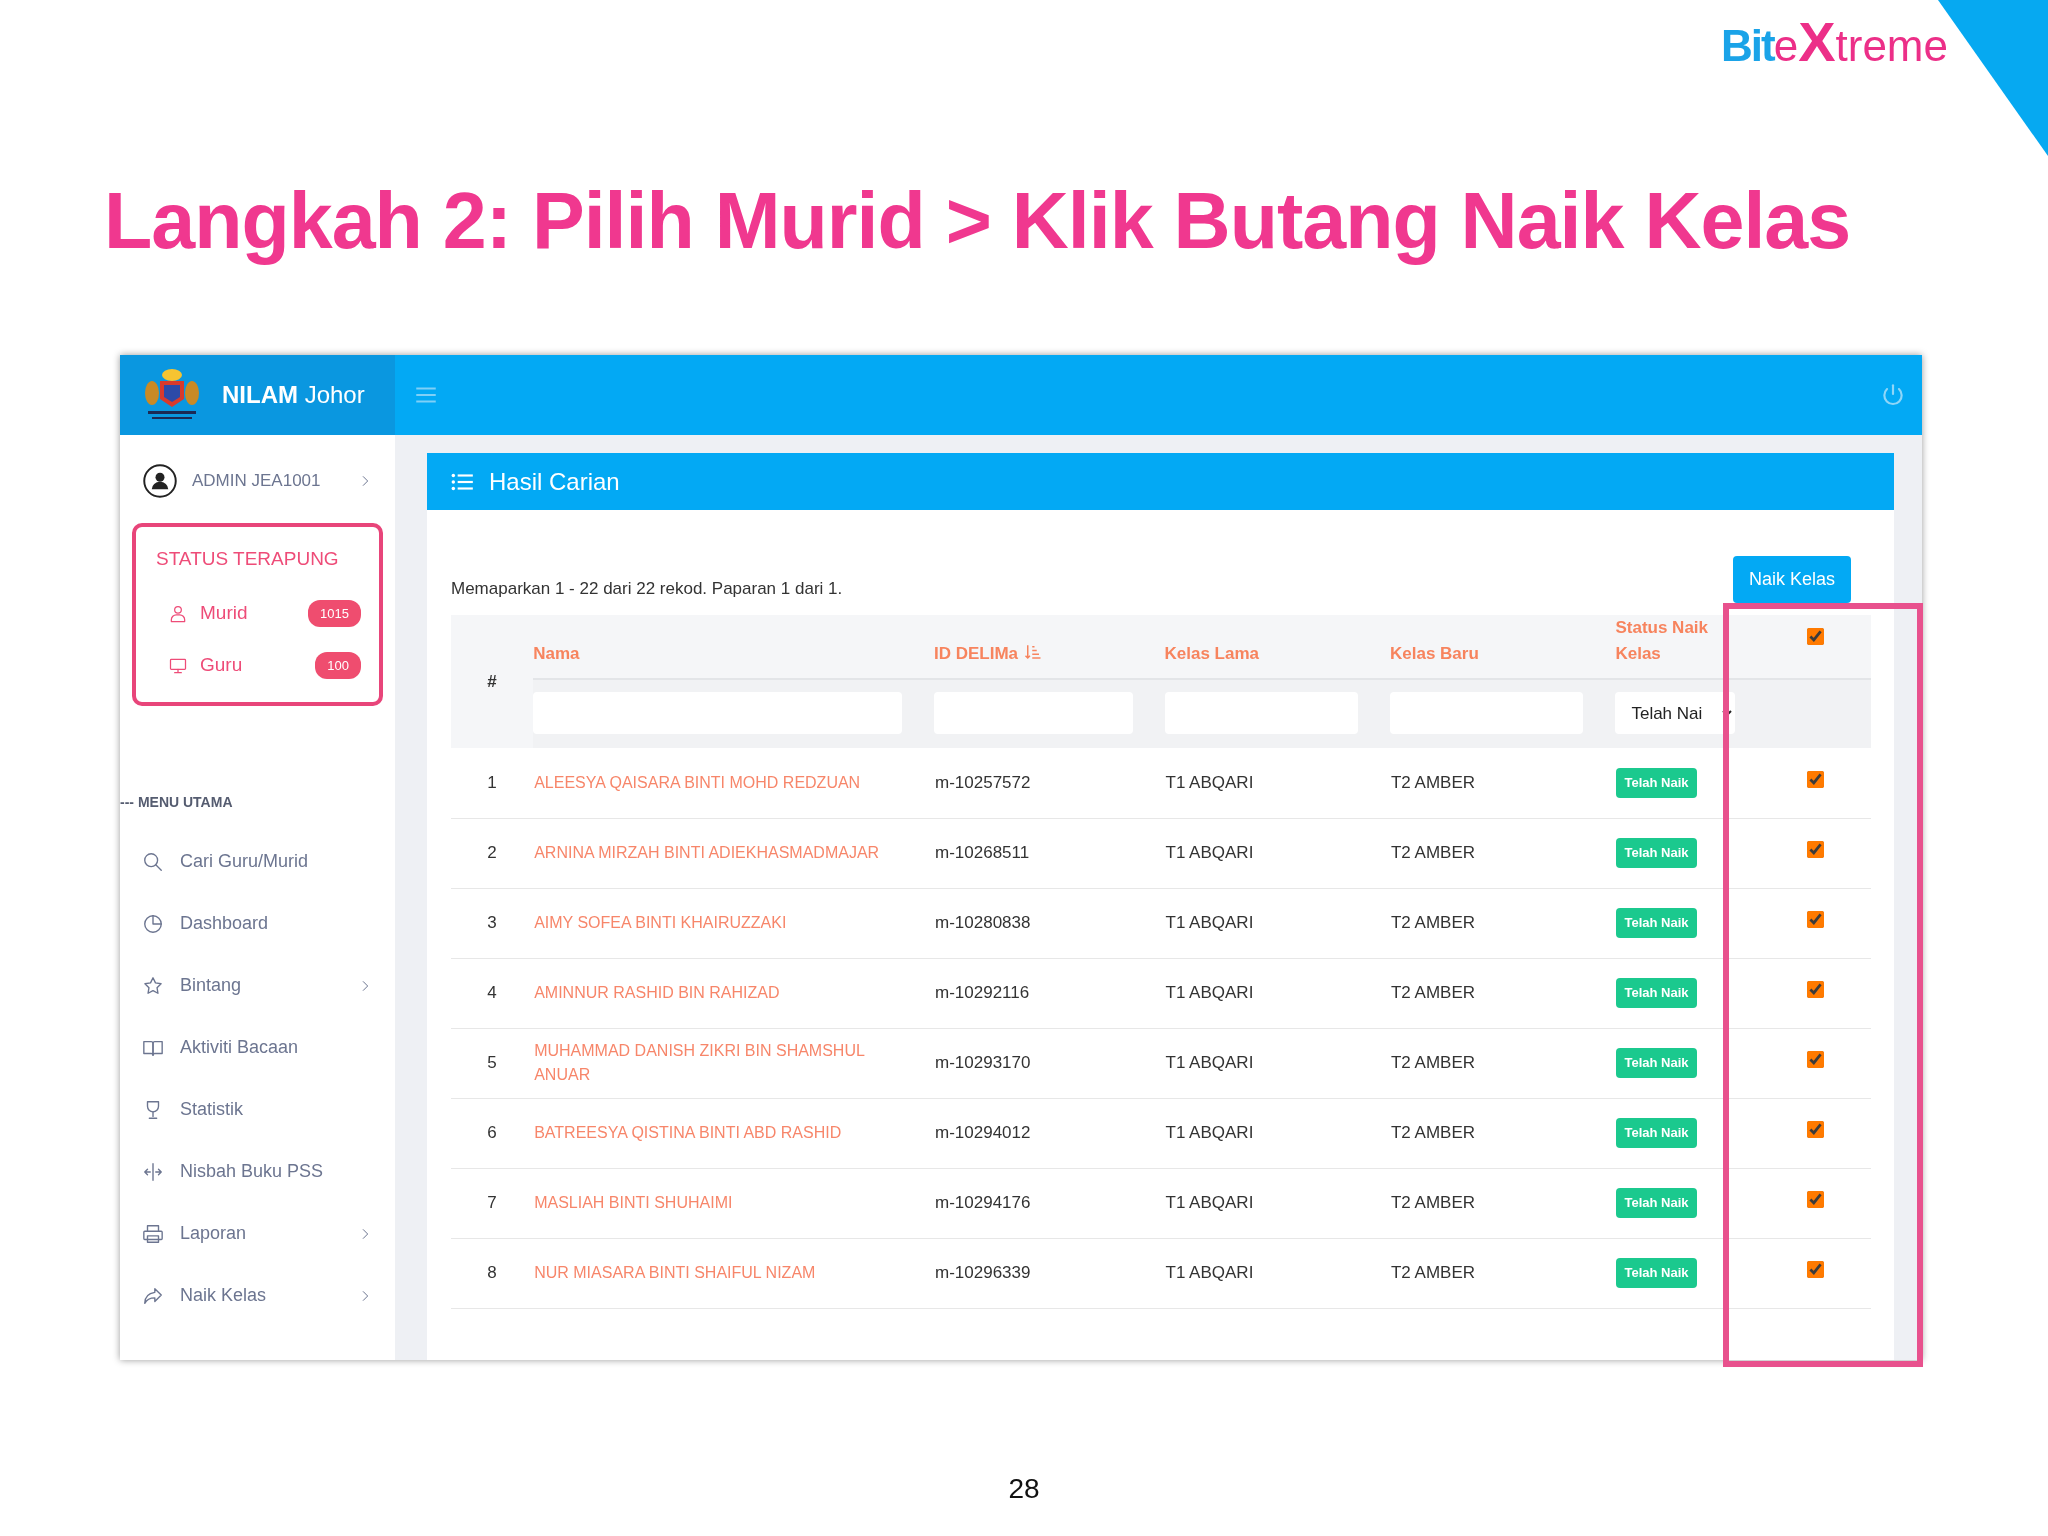  What do you see at coordinates (983, 1133) in the screenshot?
I see `table-cell: m-10294012` at bounding box center [983, 1133].